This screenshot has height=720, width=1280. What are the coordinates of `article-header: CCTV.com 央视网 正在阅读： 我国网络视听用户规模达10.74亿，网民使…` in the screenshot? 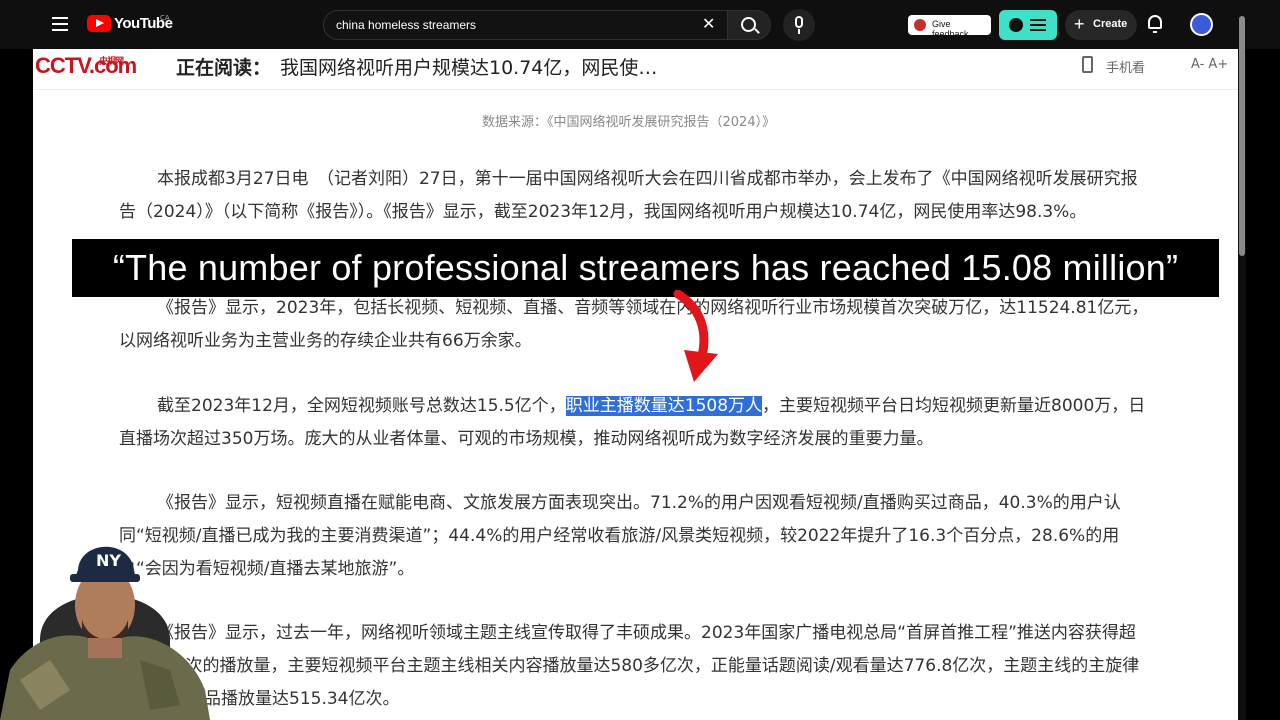 It's located at (635, 69).